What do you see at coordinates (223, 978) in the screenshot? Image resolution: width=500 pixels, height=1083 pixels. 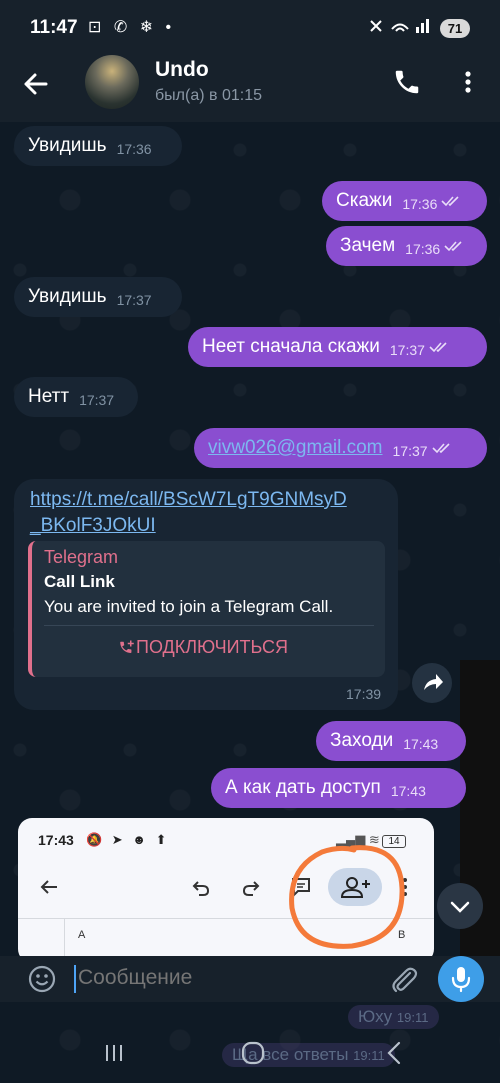 I see `message-input` at bounding box center [223, 978].